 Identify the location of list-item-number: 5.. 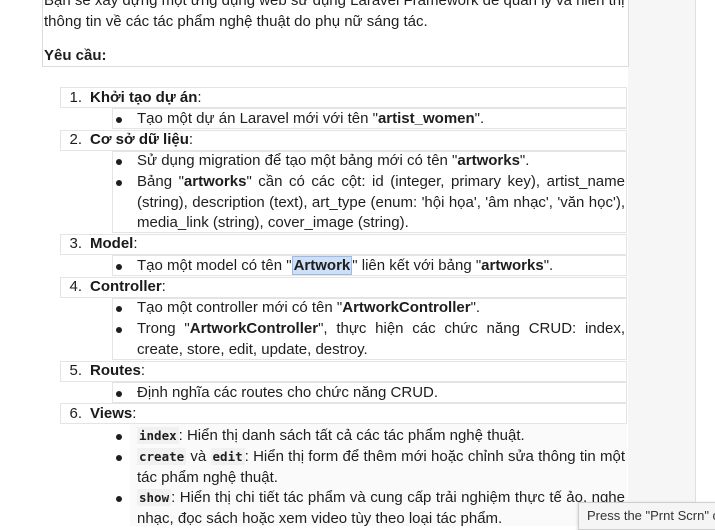
(75, 370).